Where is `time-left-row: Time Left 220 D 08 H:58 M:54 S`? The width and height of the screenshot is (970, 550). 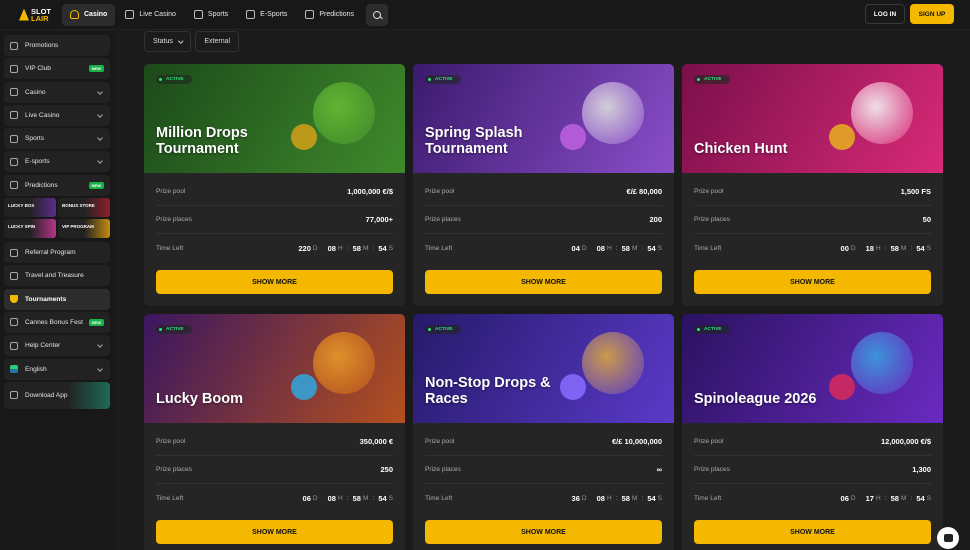 time-left-row: Time Left 220 D 08 H:58 M:54 S is located at coordinates (274, 248).